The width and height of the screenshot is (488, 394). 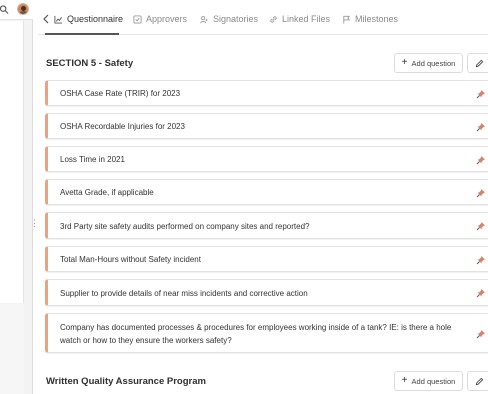 I want to click on tab-signatories: Signatories, so click(x=229, y=19).